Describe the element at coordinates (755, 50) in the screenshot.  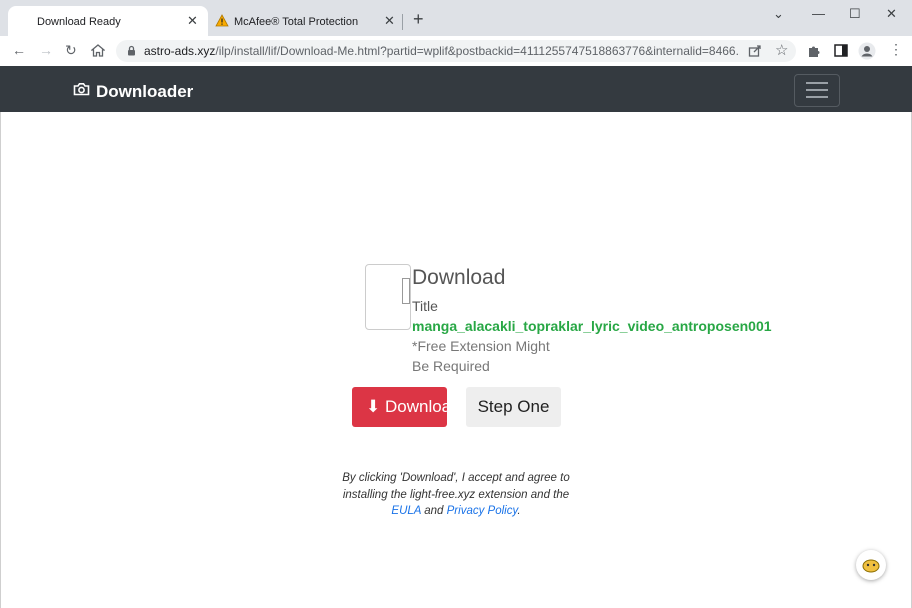
I see `share-icon` at that location.